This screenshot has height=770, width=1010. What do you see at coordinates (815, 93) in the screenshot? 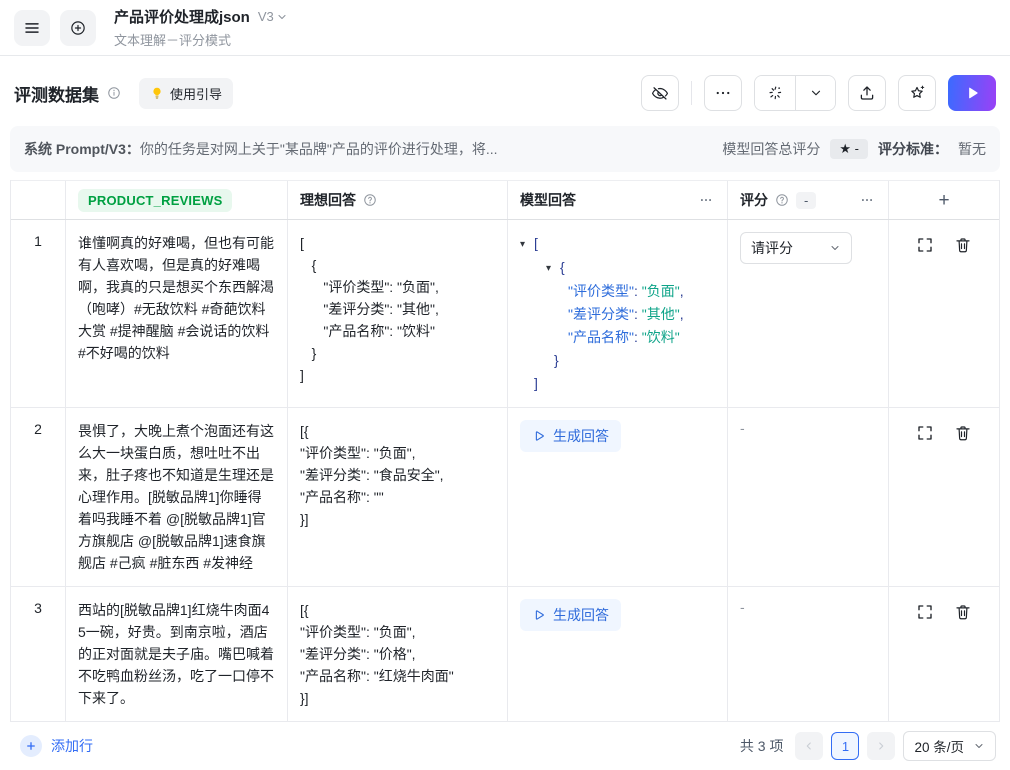
I see `auto-evaluate-dropdown` at bounding box center [815, 93].